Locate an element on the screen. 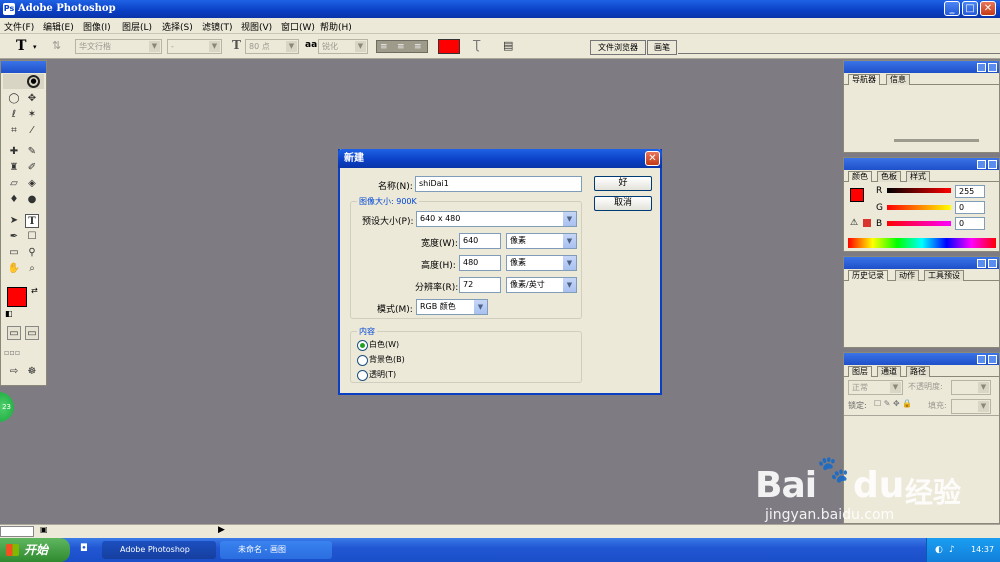  color-b-slider is located at coordinates (919, 223).